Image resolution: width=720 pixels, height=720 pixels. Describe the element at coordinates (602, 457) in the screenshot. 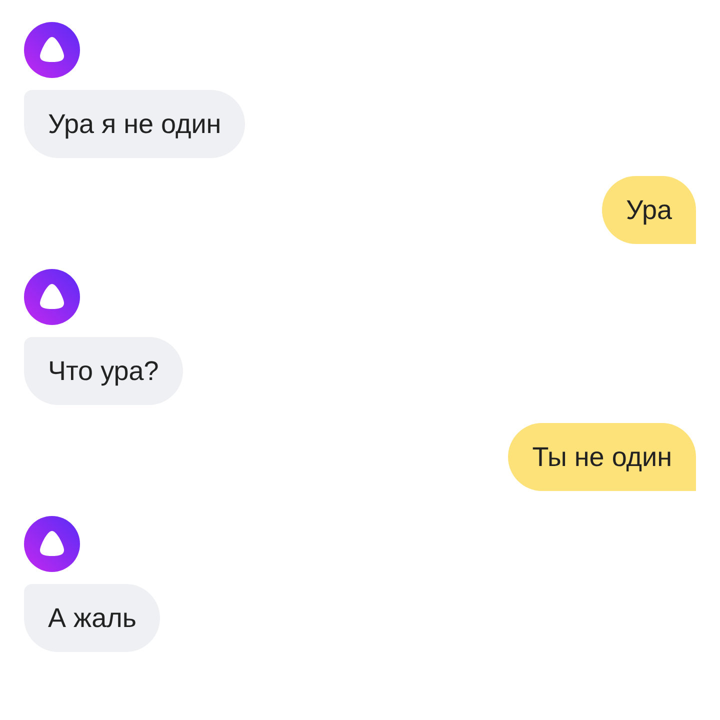

I see `user-message: Ты не один` at that location.